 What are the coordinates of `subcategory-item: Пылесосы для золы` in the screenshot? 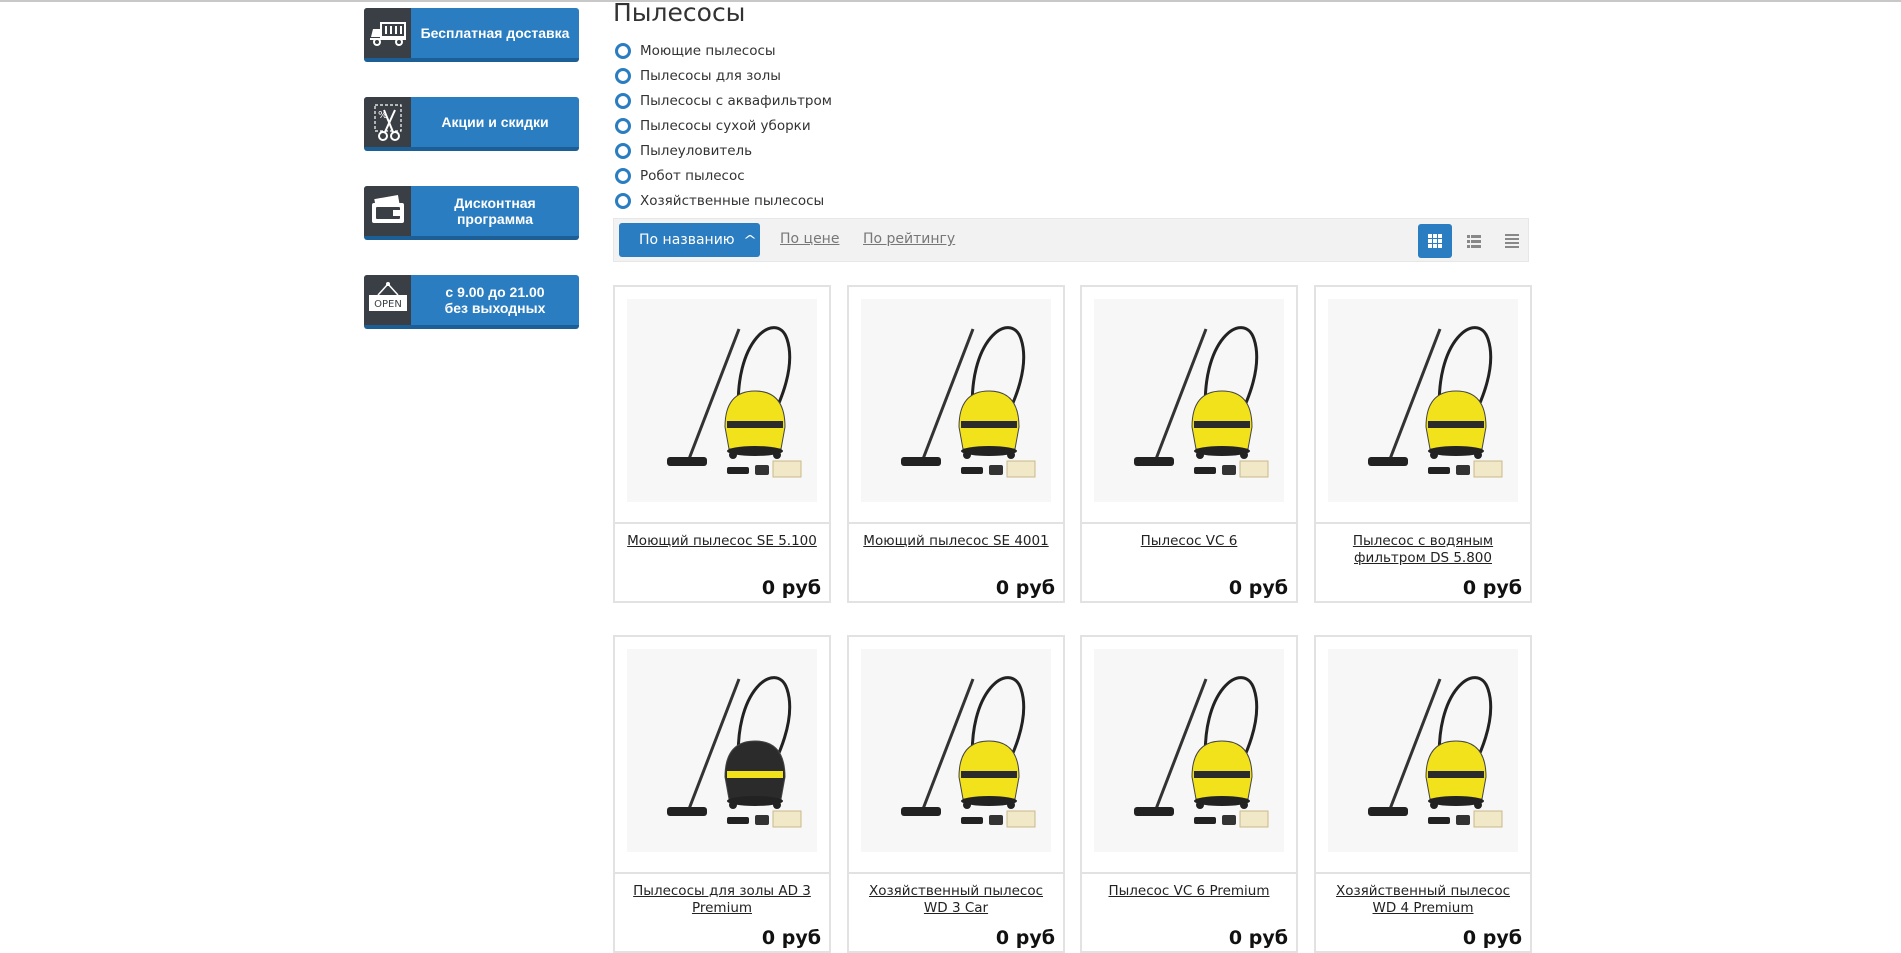 It's located at (723, 75).